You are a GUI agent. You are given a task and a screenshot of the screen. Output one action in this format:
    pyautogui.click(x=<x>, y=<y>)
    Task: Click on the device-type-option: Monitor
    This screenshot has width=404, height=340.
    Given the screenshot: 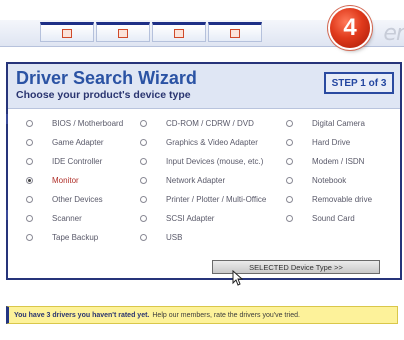 What is the action you would take?
    pyautogui.click(x=52, y=180)
    